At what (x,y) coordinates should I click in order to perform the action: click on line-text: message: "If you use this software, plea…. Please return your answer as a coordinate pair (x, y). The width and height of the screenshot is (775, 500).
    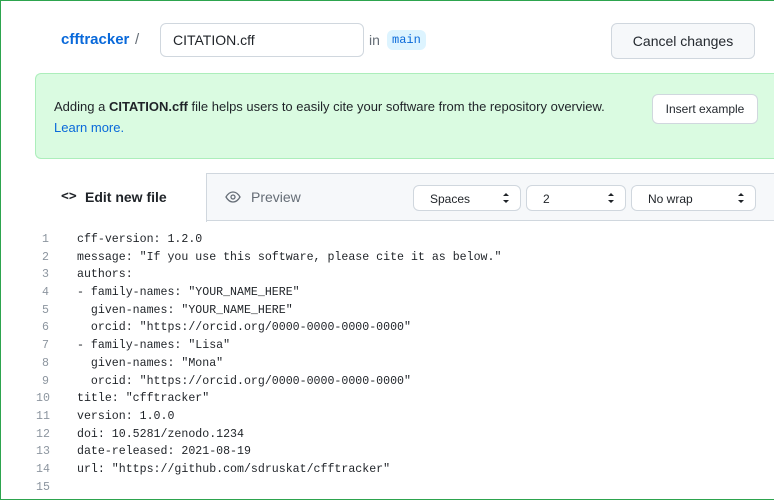
    Looking at the image, I should click on (289, 257).